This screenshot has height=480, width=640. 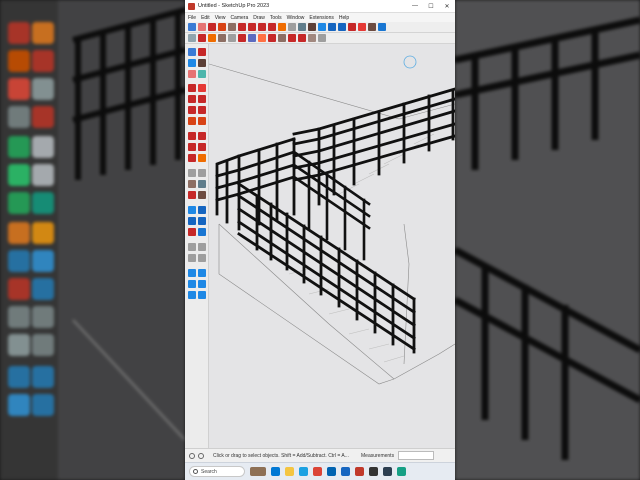 I want to click on orbit-icon, so click(x=322, y=27).